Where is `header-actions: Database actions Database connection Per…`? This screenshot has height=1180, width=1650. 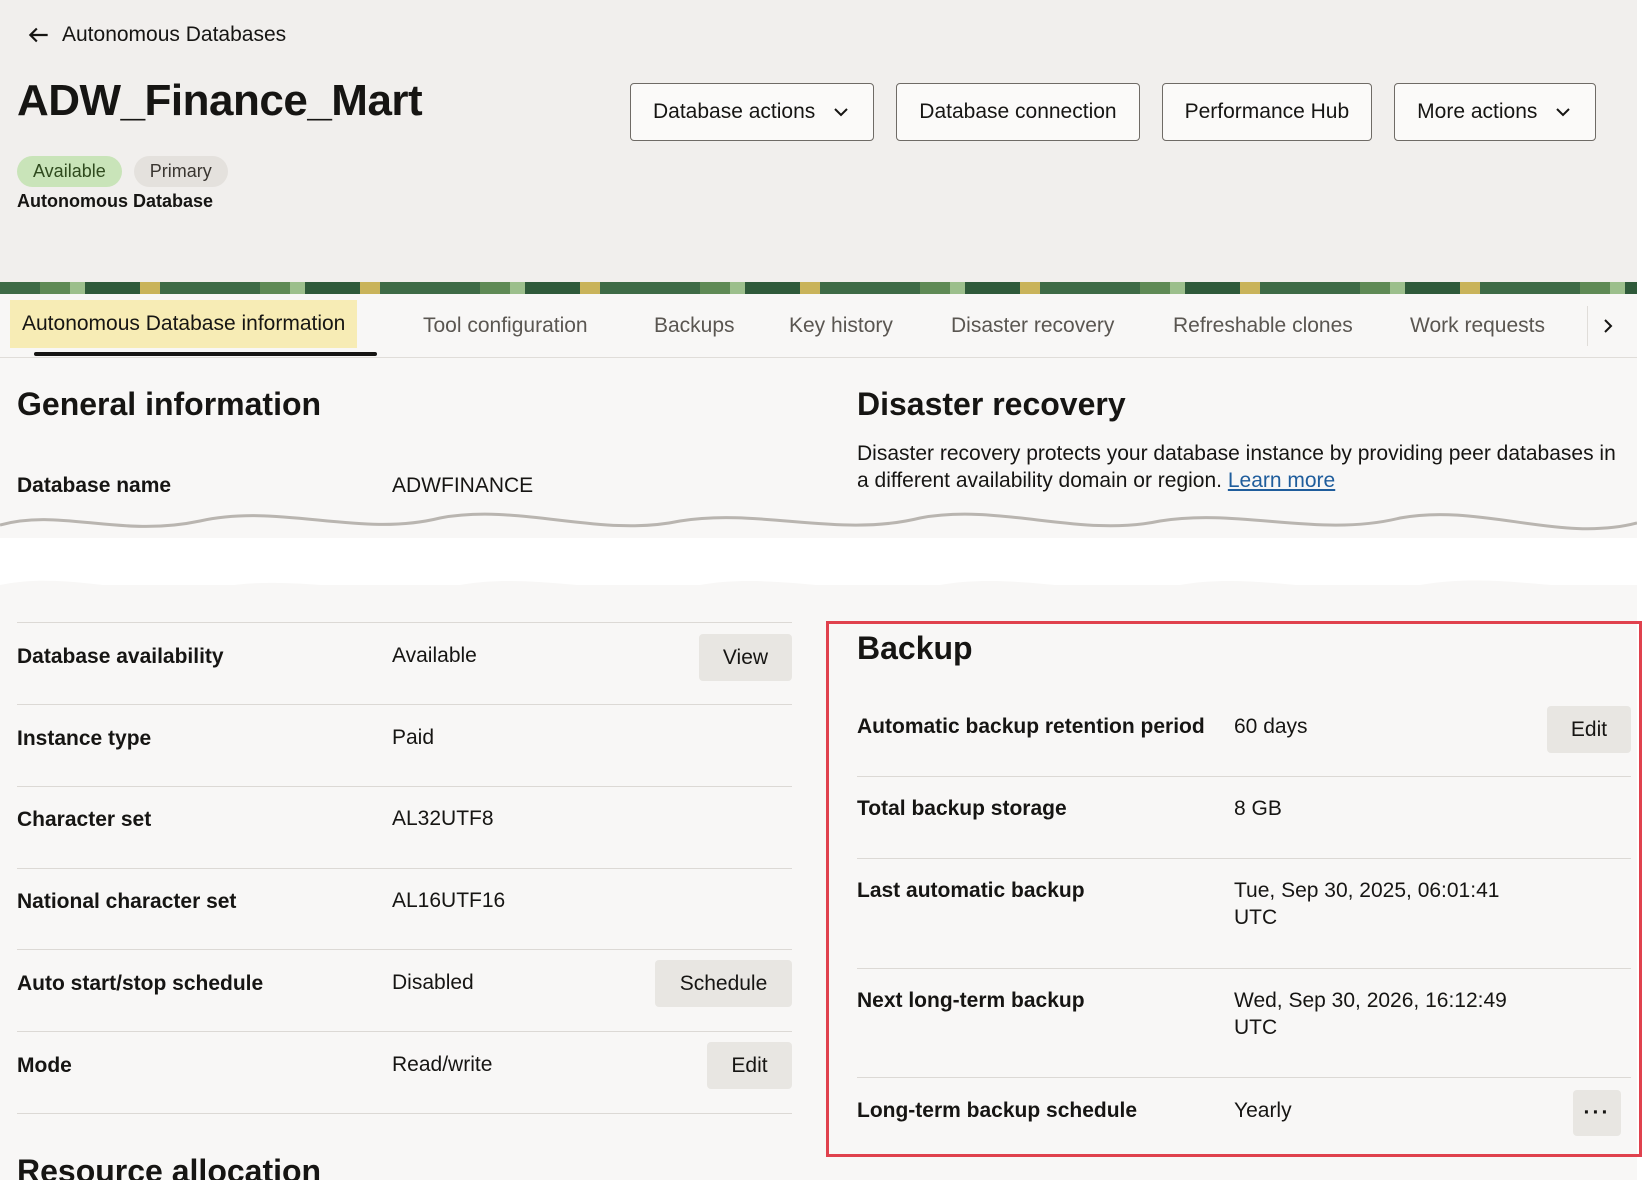
header-actions: Database actions Database connection Per… is located at coordinates (1113, 112).